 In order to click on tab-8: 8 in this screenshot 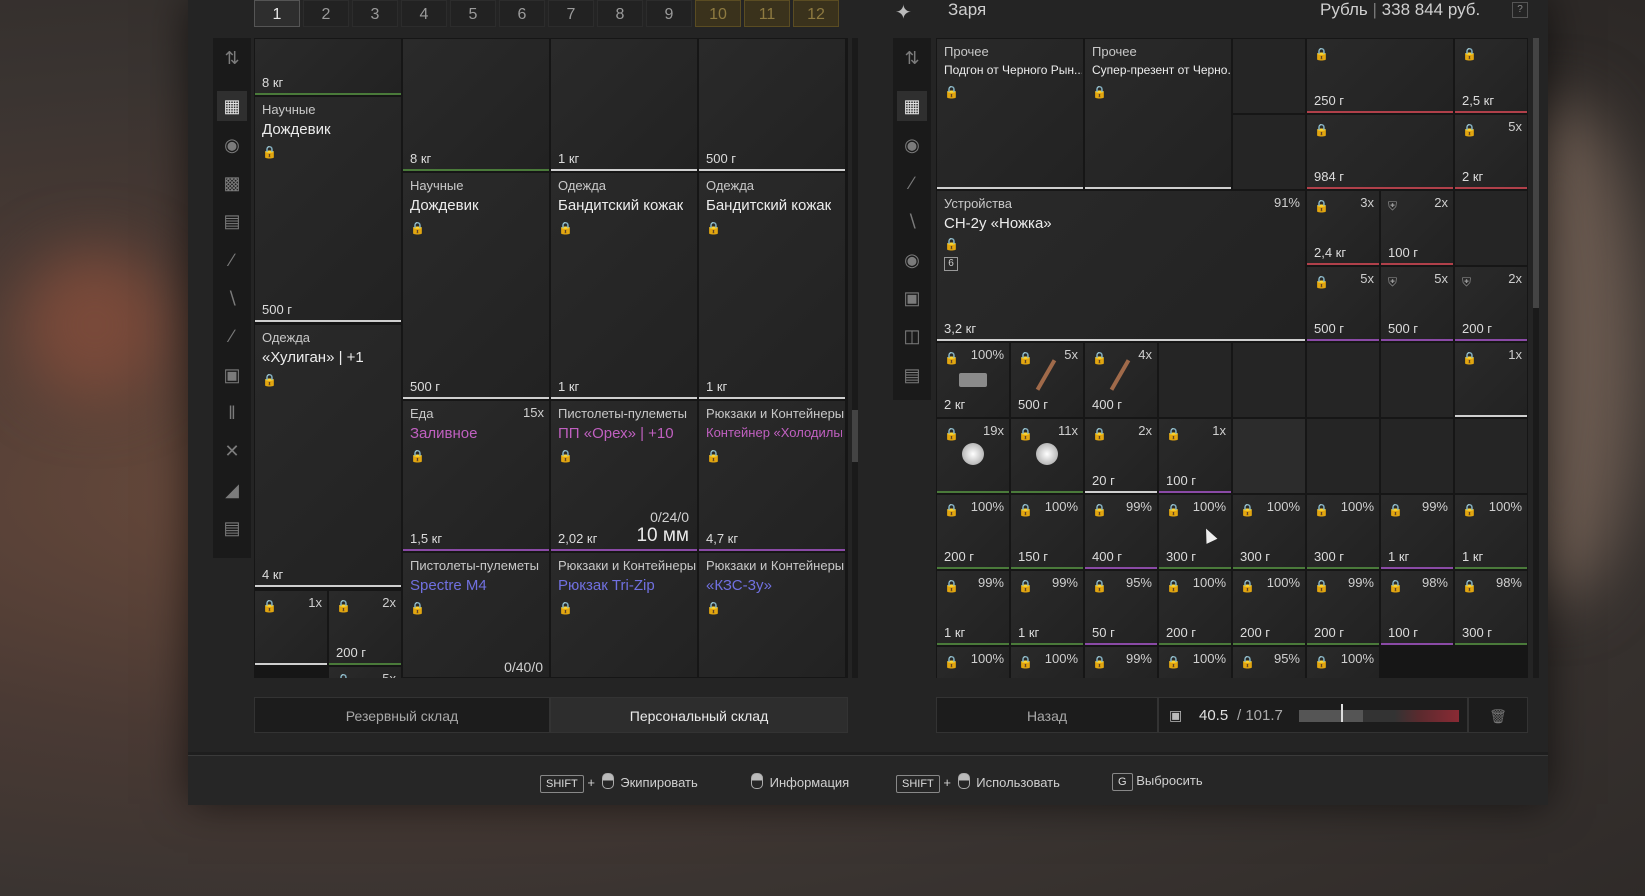, I will do `click(620, 13)`.